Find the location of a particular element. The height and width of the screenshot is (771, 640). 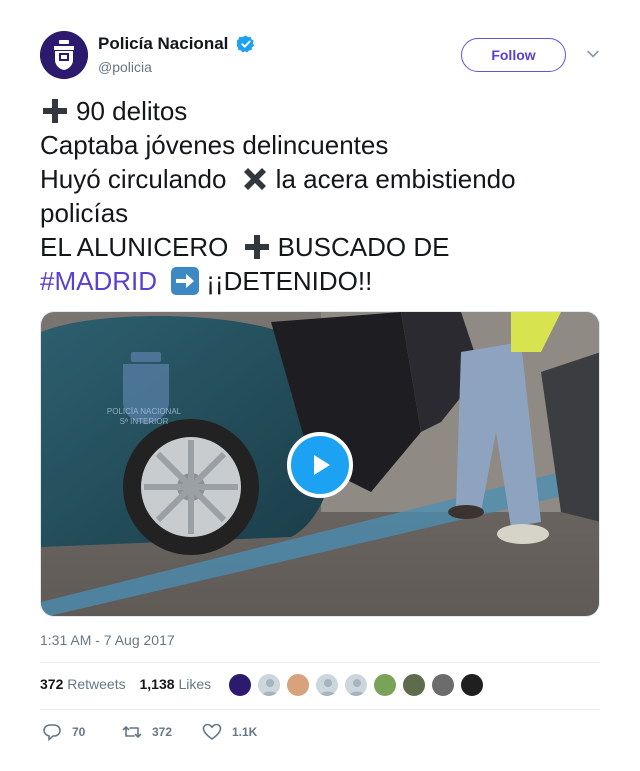

right-arrow-emoji is located at coordinates (185, 281).